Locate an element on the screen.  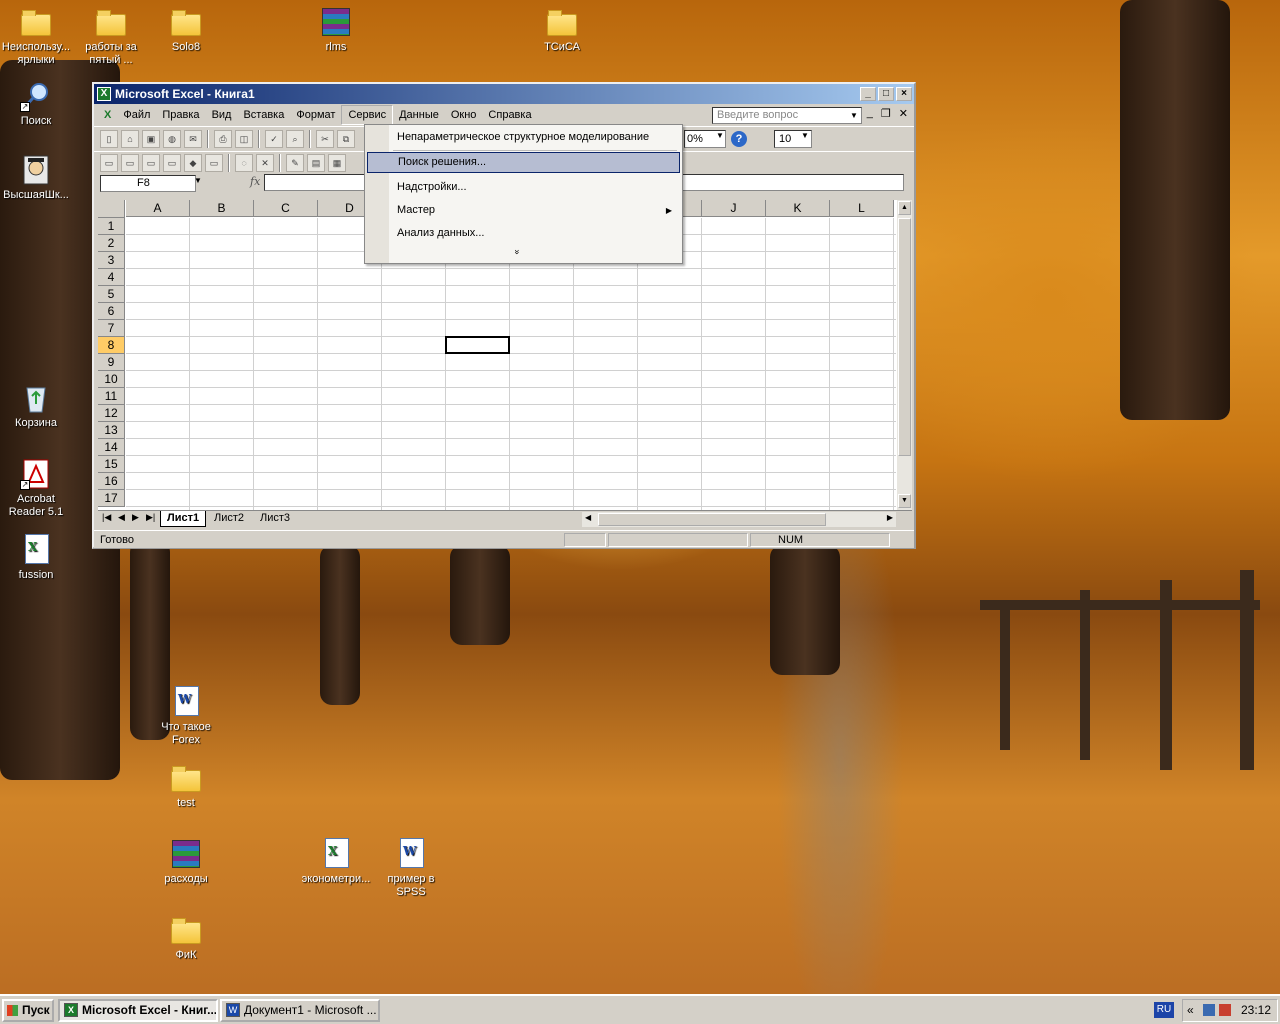
doc-minimize-button: _ is located at coordinates (870, 113).